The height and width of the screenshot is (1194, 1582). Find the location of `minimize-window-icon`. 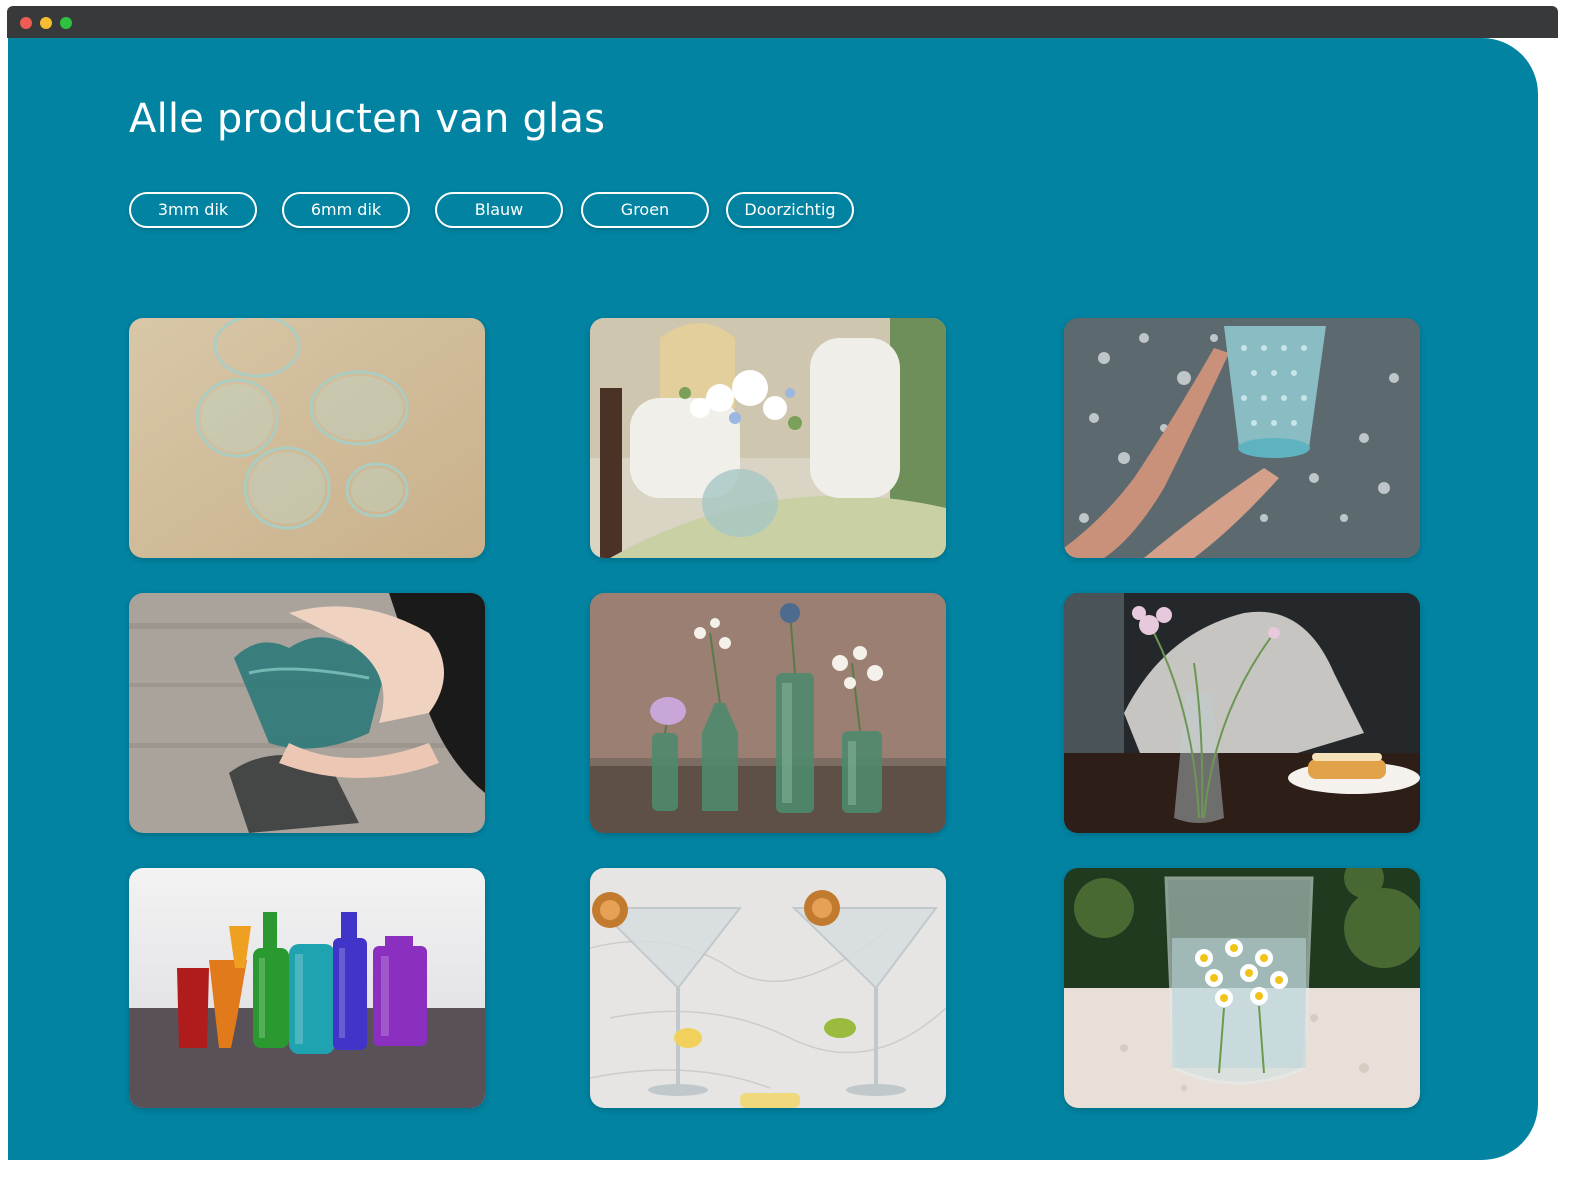

minimize-window-icon is located at coordinates (46, 23).